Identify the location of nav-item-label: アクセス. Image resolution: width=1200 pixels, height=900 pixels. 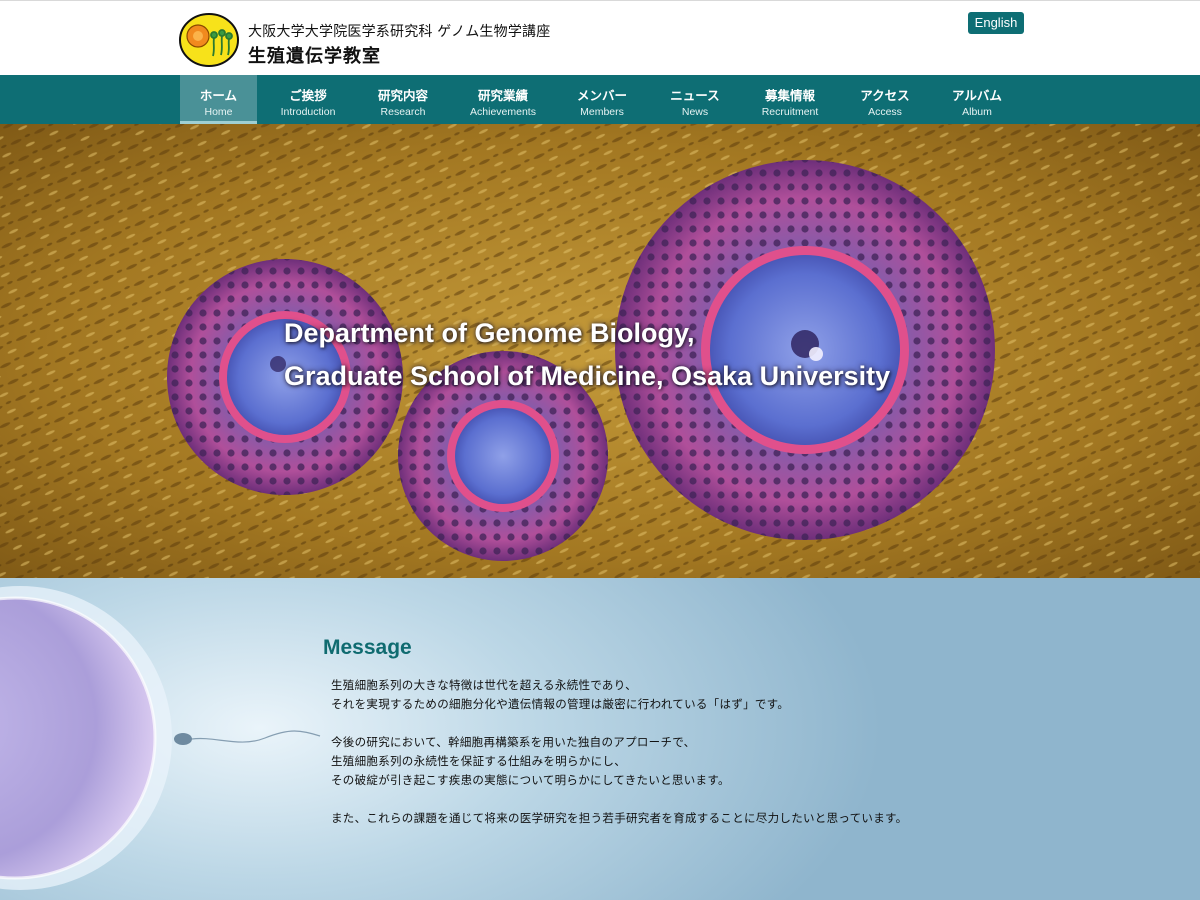
(885, 95).